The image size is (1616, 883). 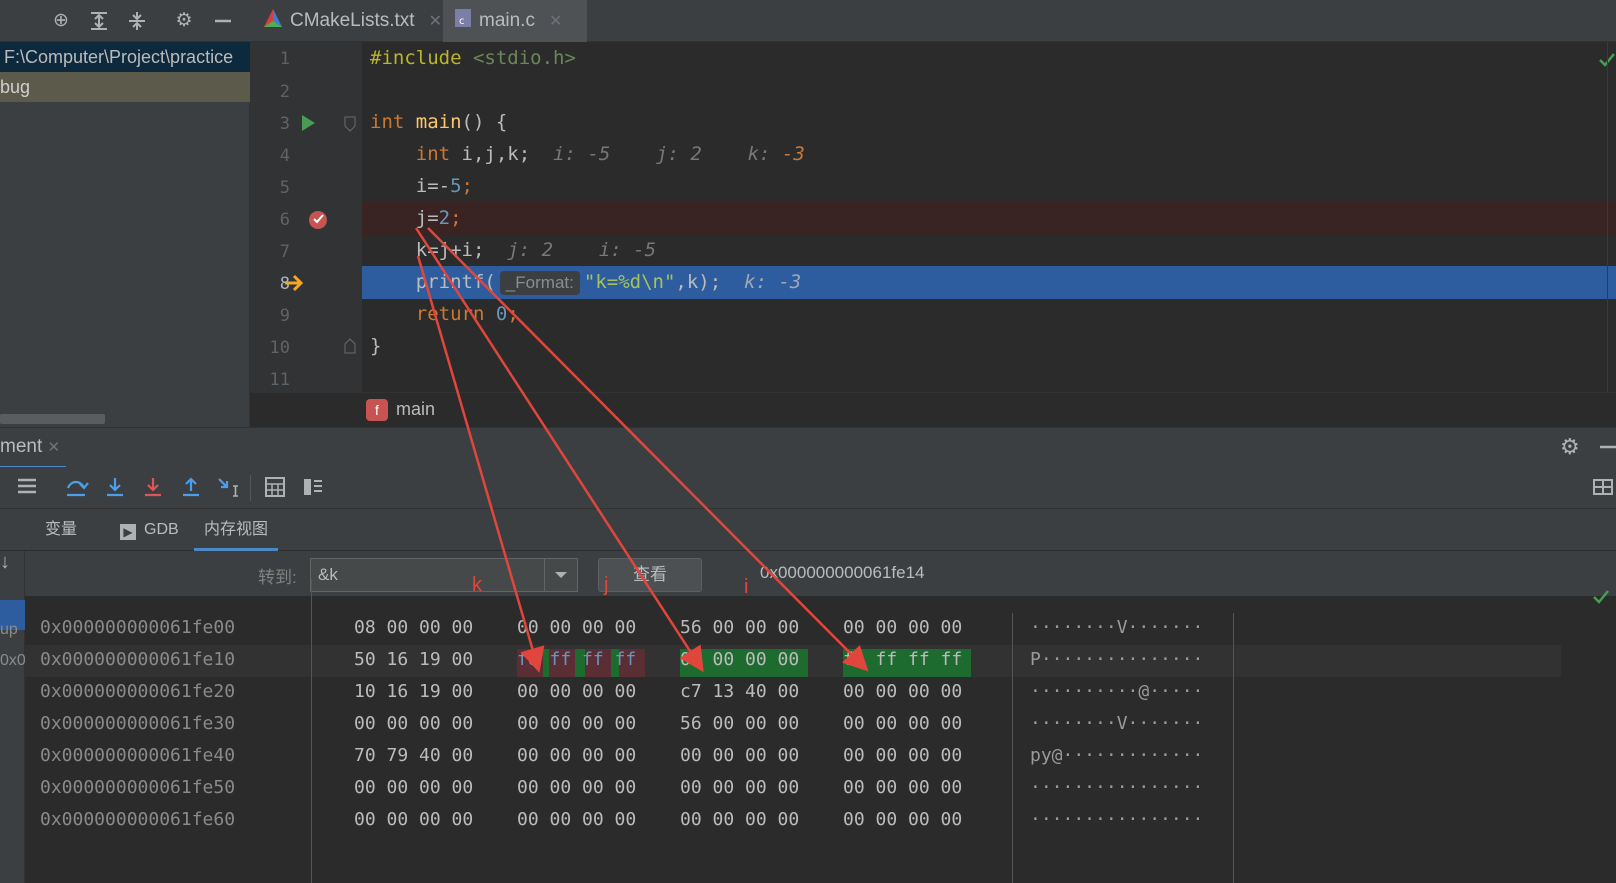 I want to click on code-line-8-current: printf(_Format: "k=%d\n",k); k: -3, so click(x=989, y=282).